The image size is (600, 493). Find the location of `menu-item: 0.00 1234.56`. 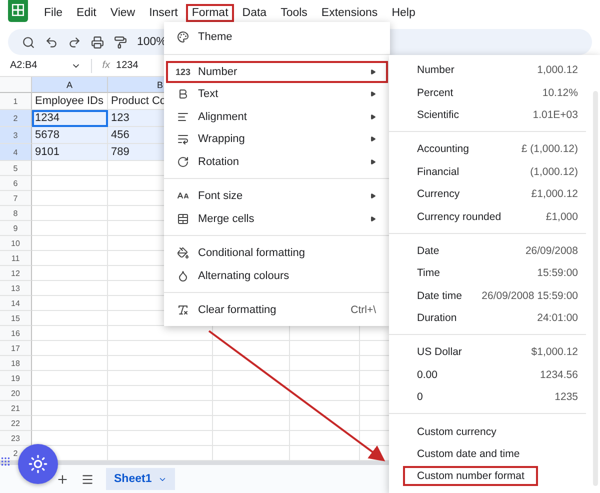

menu-item: 0.00 1234.56 is located at coordinates (487, 375).